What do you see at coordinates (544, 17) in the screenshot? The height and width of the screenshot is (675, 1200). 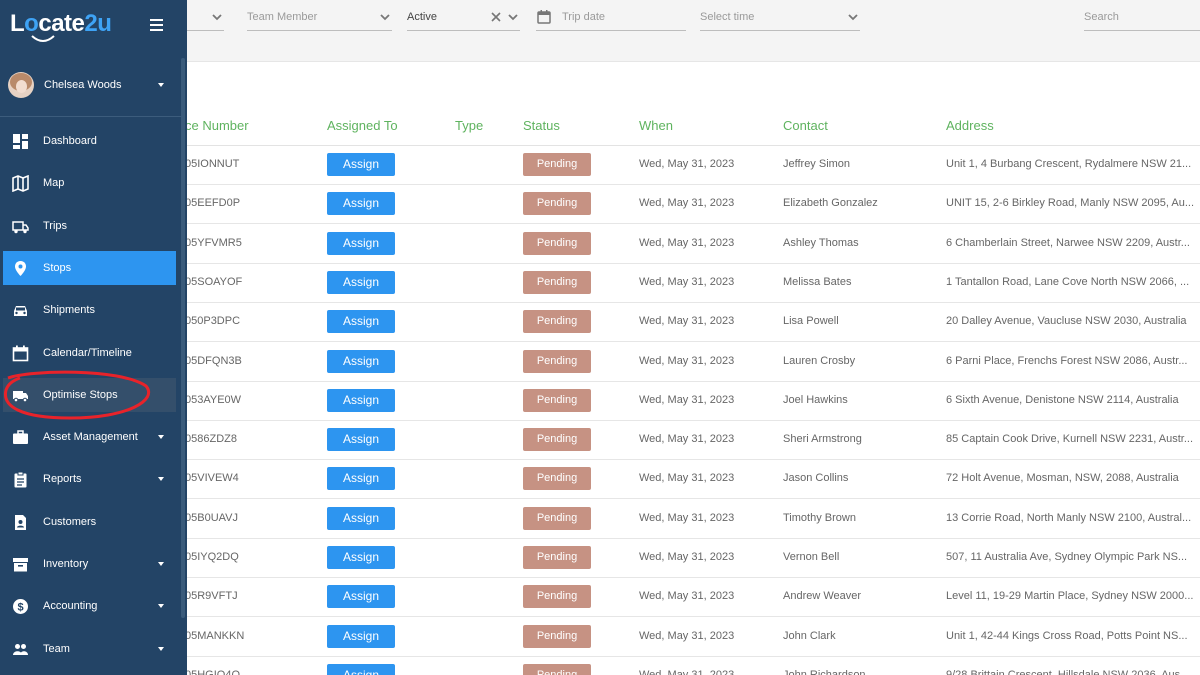 I see `calendar-icon` at bounding box center [544, 17].